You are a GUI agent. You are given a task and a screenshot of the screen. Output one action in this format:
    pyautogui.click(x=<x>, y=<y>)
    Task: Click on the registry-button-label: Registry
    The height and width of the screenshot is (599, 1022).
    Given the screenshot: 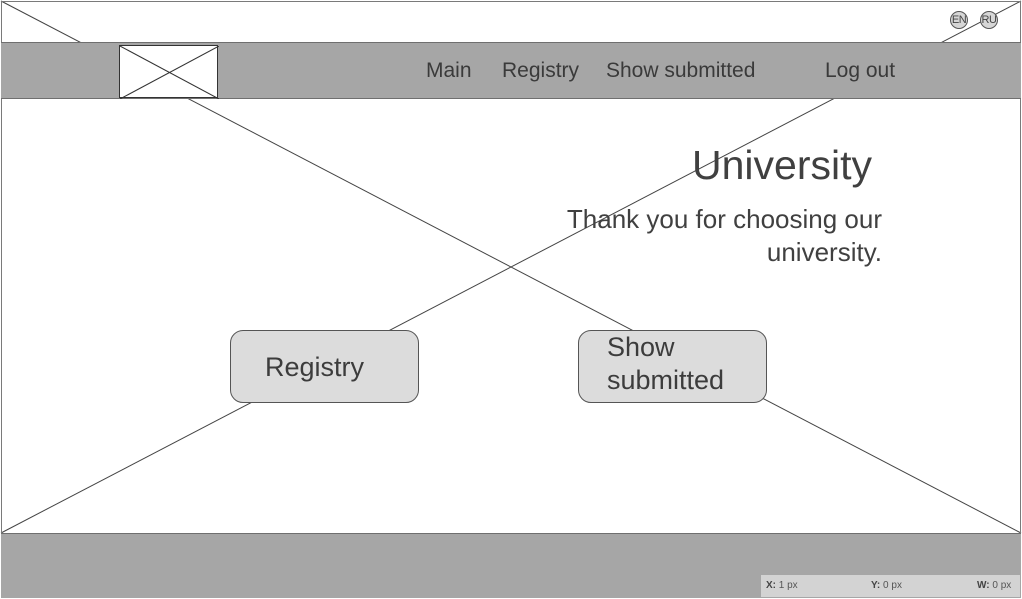 What is the action you would take?
    pyautogui.click(x=315, y=367)
    